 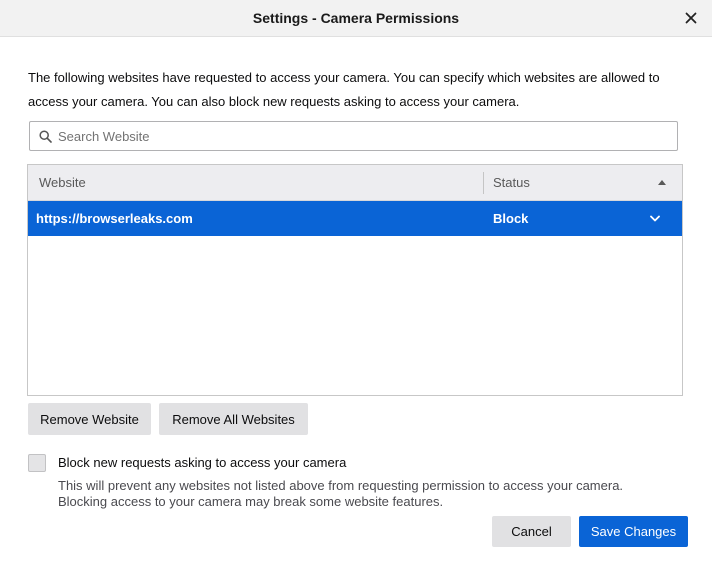 What do you see at coordinates (363, 136) in the screenshot?
I see `search-input` at bounding box center [363, 136].